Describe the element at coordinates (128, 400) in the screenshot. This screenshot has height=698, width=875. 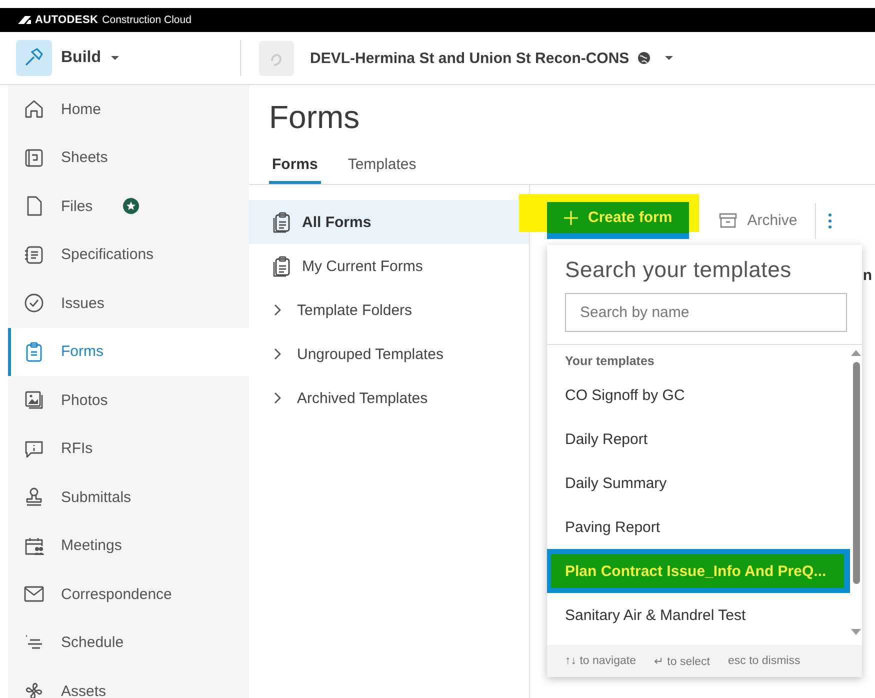
I see `sidebar-item: Photos` at that location.